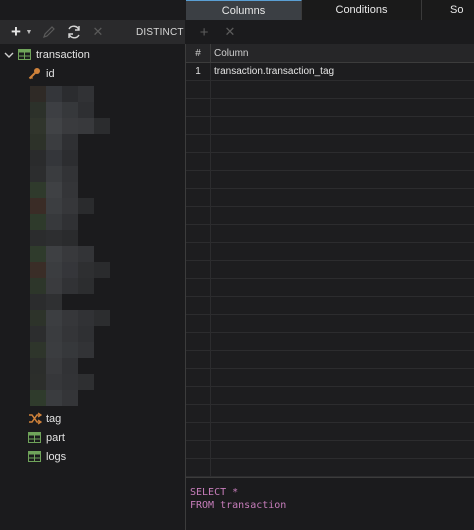 This screenshot has height=530, width=474. What do you see at coordinates (16, 32) in the screenshot?
I see `plus-icon: +` at bounding box center [16, 32].